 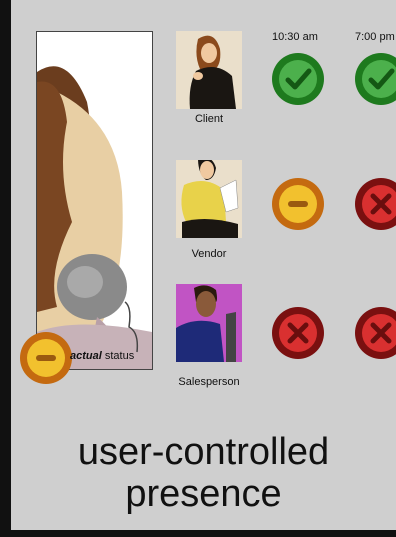 What do you see at coordinates (298, 204) in the screenshot?
I see `vendor-1030-away-icon` at bounding box center [298, 204].